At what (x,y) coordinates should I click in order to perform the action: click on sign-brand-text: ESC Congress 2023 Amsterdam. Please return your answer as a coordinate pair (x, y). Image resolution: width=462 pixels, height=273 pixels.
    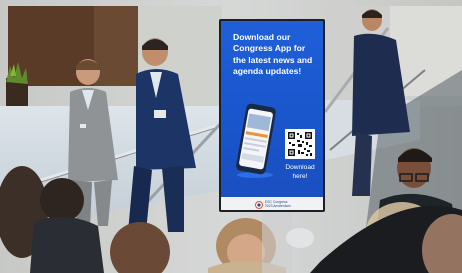
    Looking at the image, I should click on (278, 204).